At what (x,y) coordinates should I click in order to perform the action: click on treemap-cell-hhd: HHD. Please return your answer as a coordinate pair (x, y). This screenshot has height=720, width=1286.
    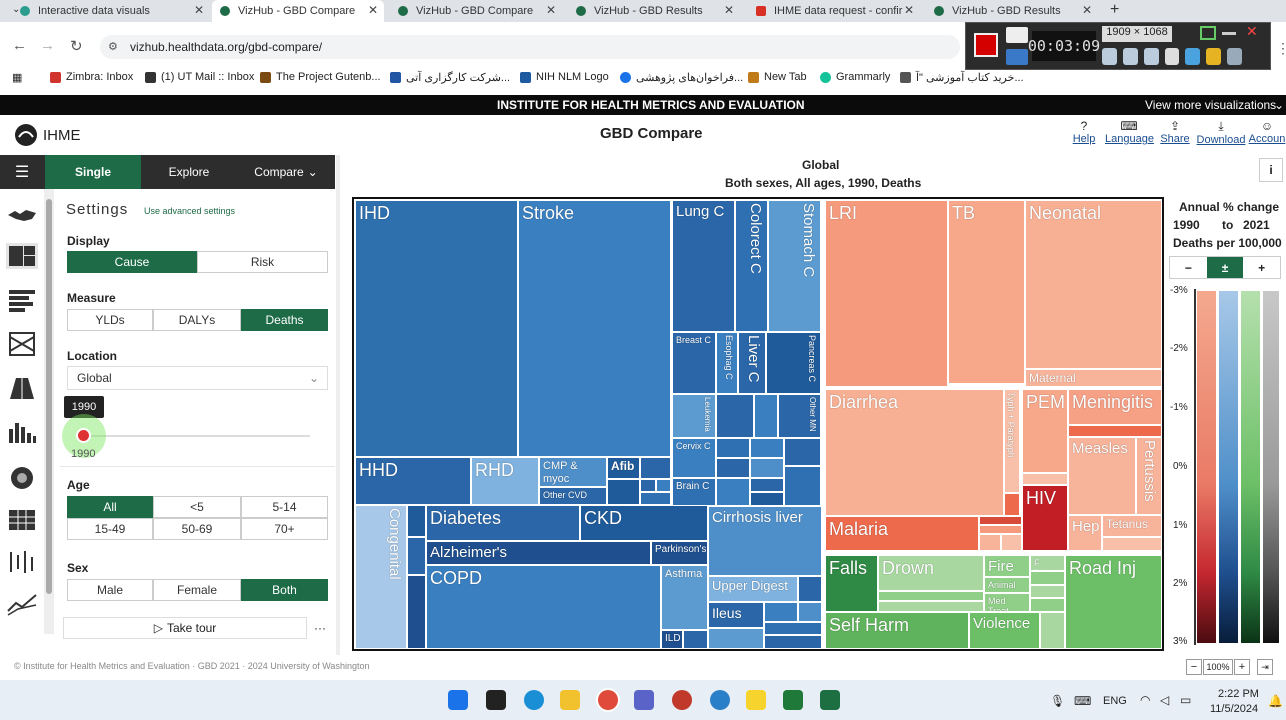
    Looking at the image, I should click on (413, 481).